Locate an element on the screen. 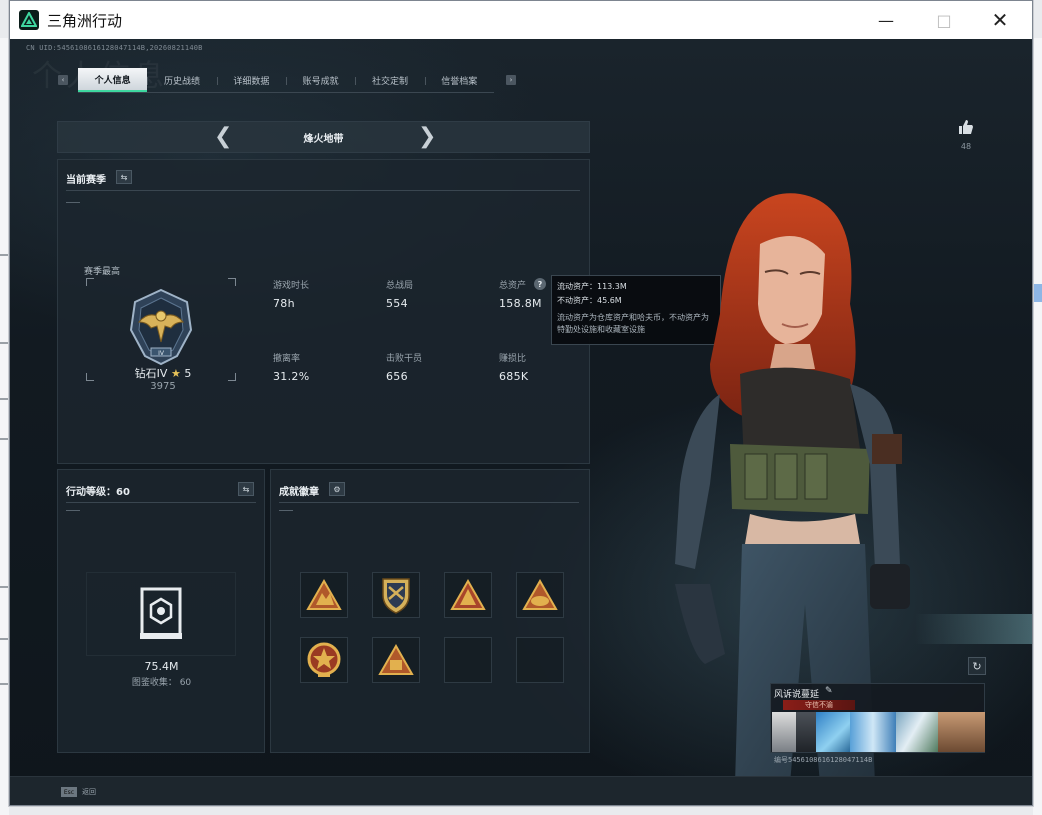 The image size is (1042, 815). app-logo-icon is located at coordinates (29, 20).